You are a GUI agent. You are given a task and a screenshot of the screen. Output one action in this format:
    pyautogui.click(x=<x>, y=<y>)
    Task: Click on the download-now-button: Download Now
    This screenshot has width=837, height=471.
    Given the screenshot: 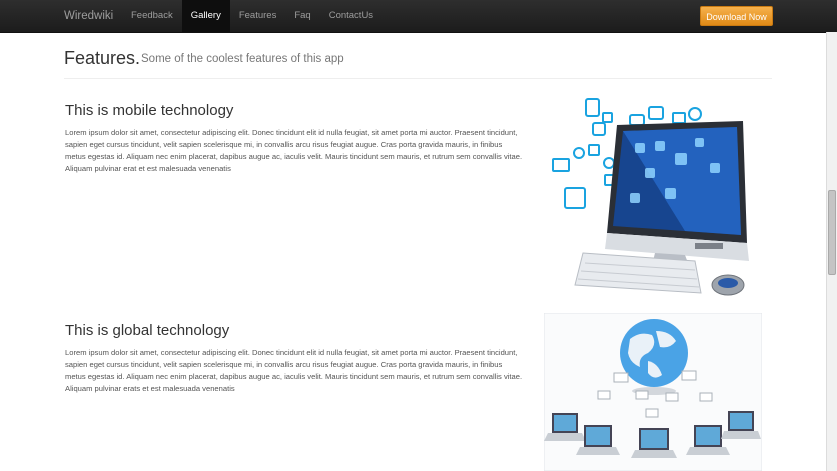 What is the action you would take?
    pyautogui.click(x=736, y=16)
    